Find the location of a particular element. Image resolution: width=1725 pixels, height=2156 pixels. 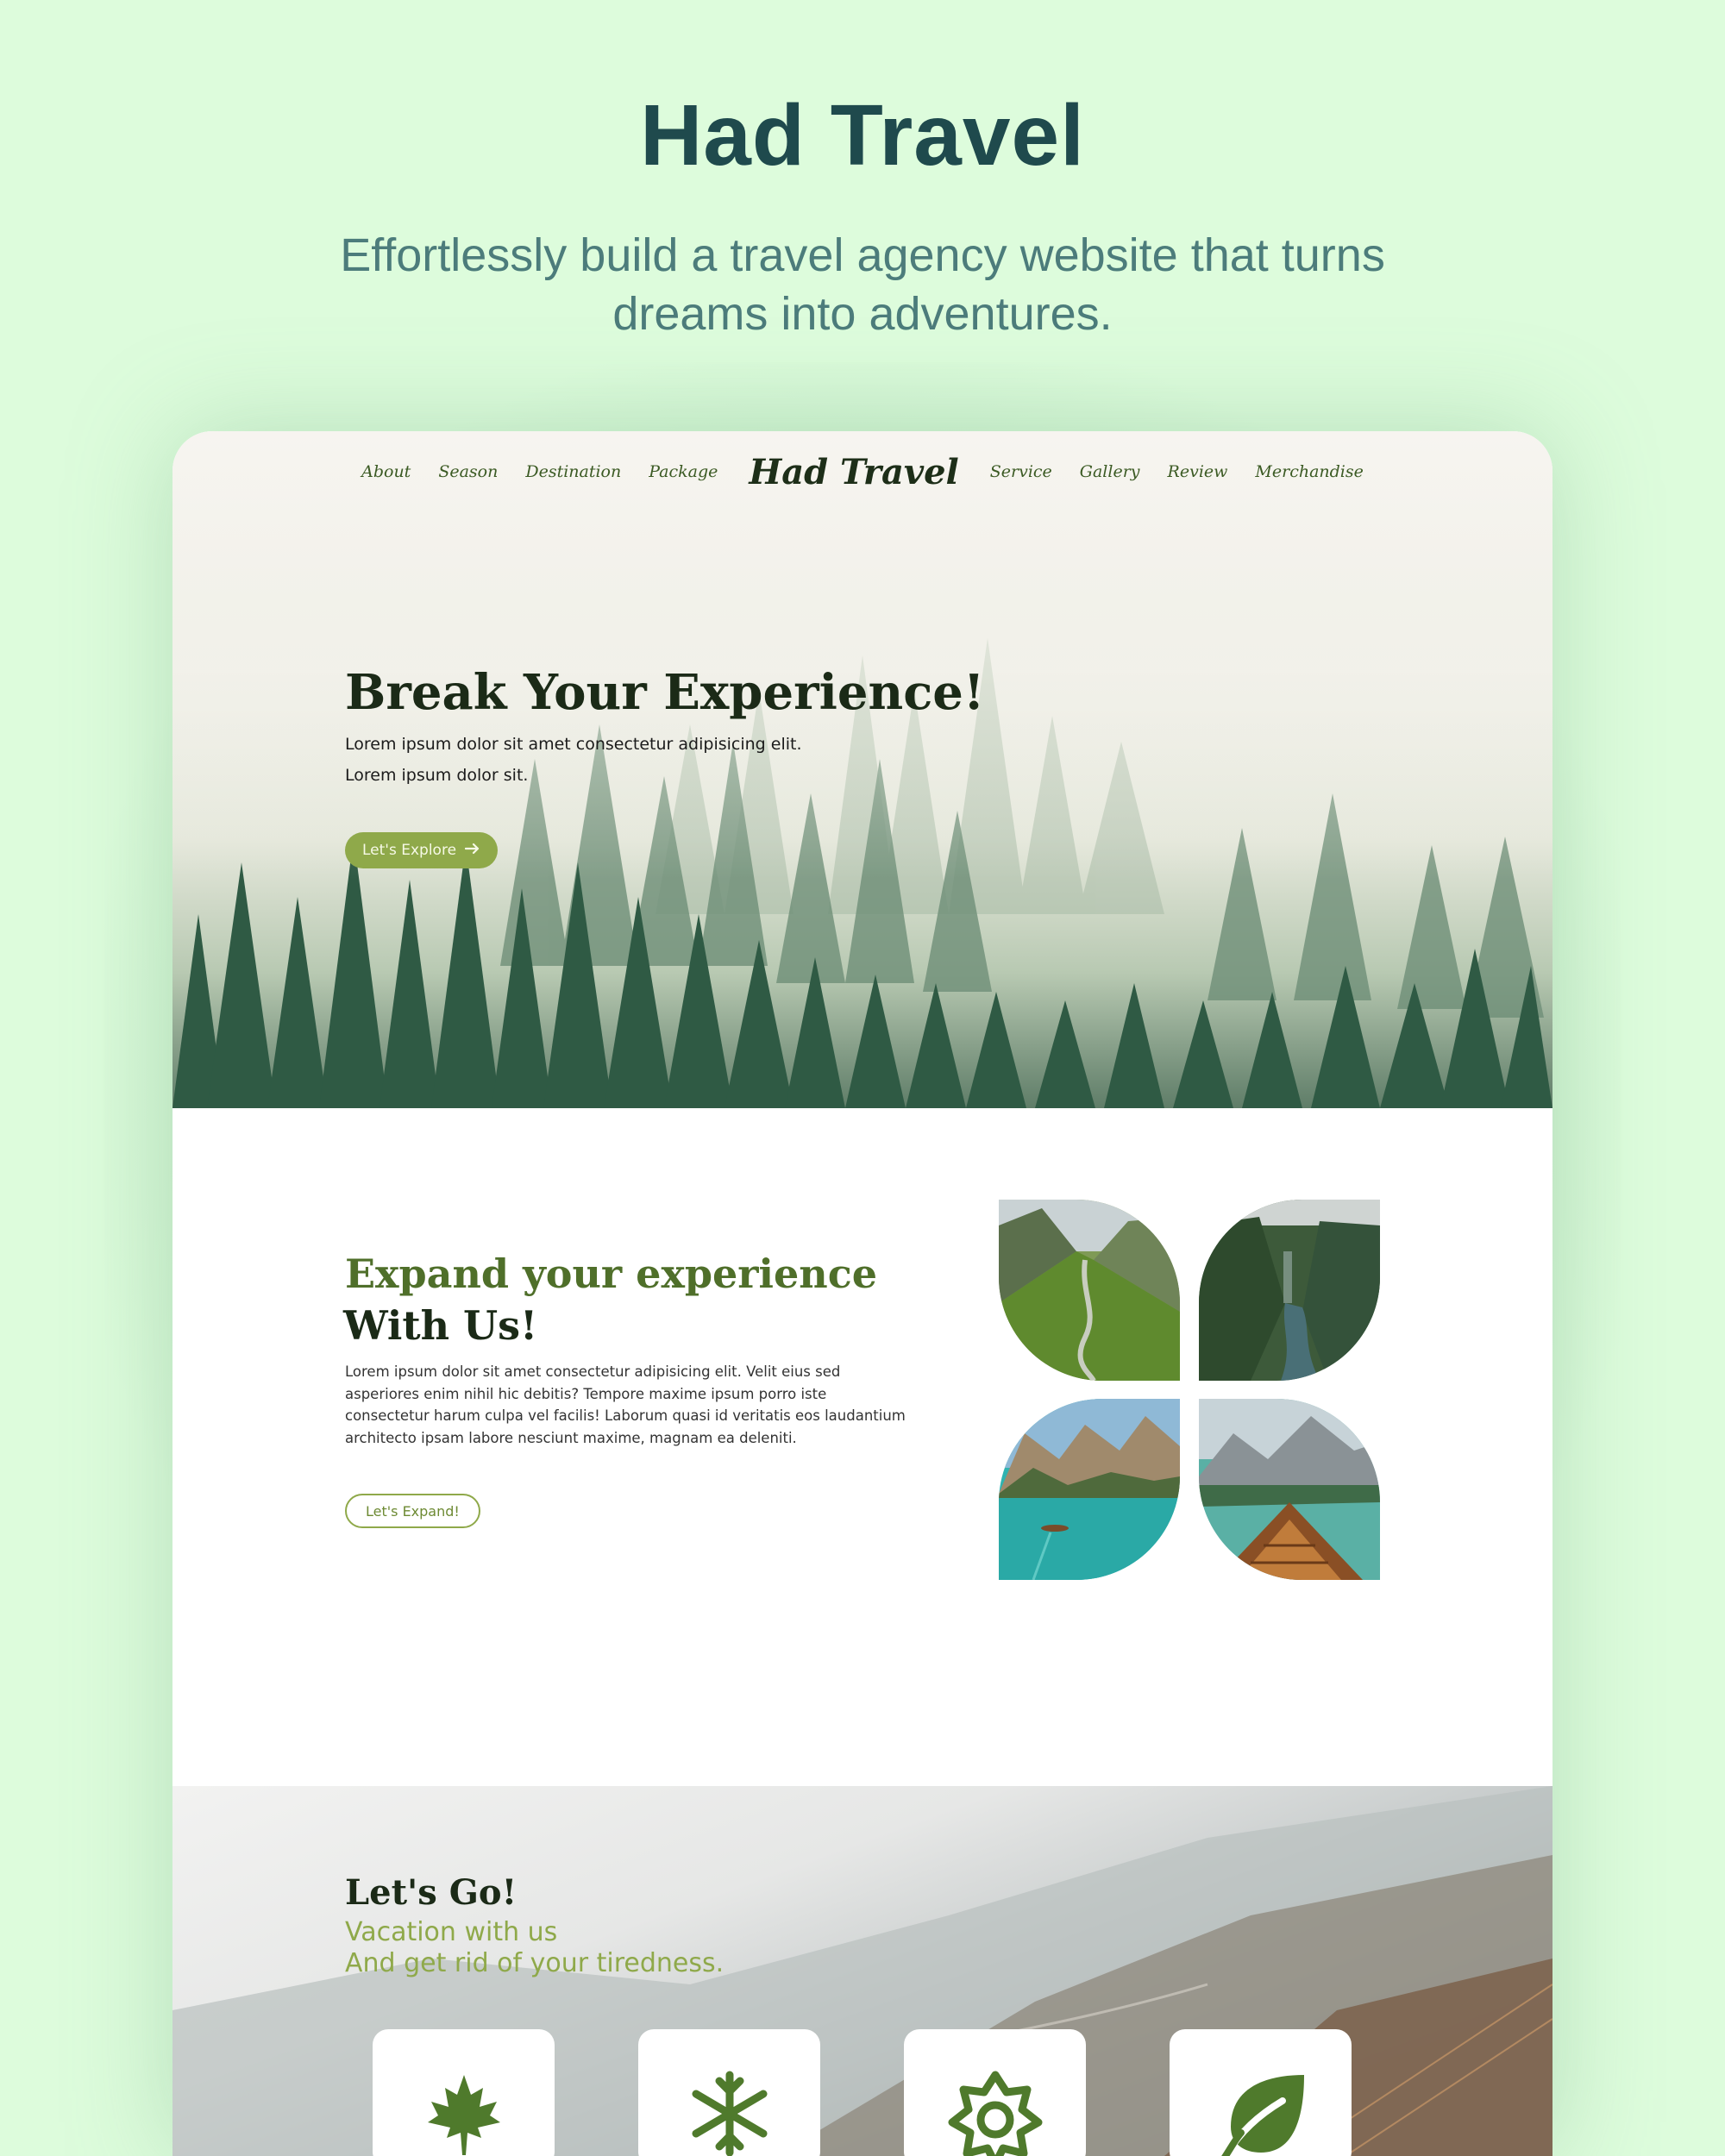

expand-subtitle: With Us! is located at coordinates (441, 1325).